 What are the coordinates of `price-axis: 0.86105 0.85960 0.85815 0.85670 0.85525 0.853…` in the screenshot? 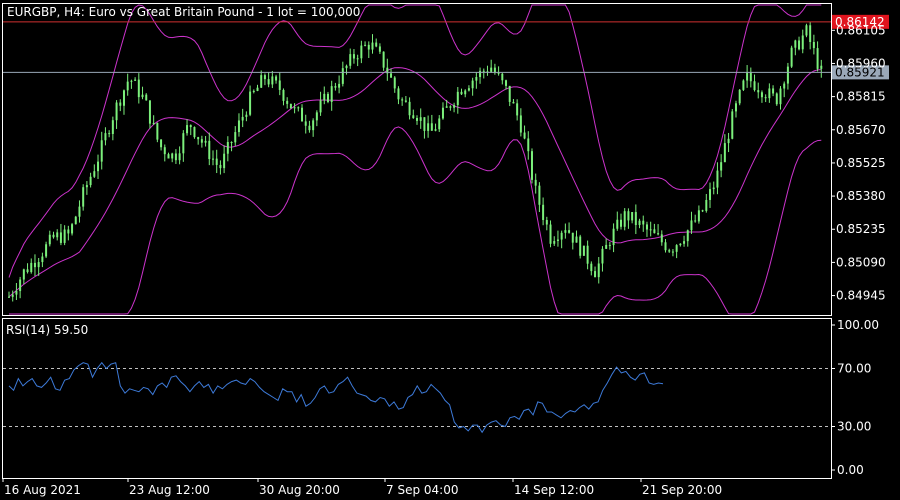 It's located at (858, 163).